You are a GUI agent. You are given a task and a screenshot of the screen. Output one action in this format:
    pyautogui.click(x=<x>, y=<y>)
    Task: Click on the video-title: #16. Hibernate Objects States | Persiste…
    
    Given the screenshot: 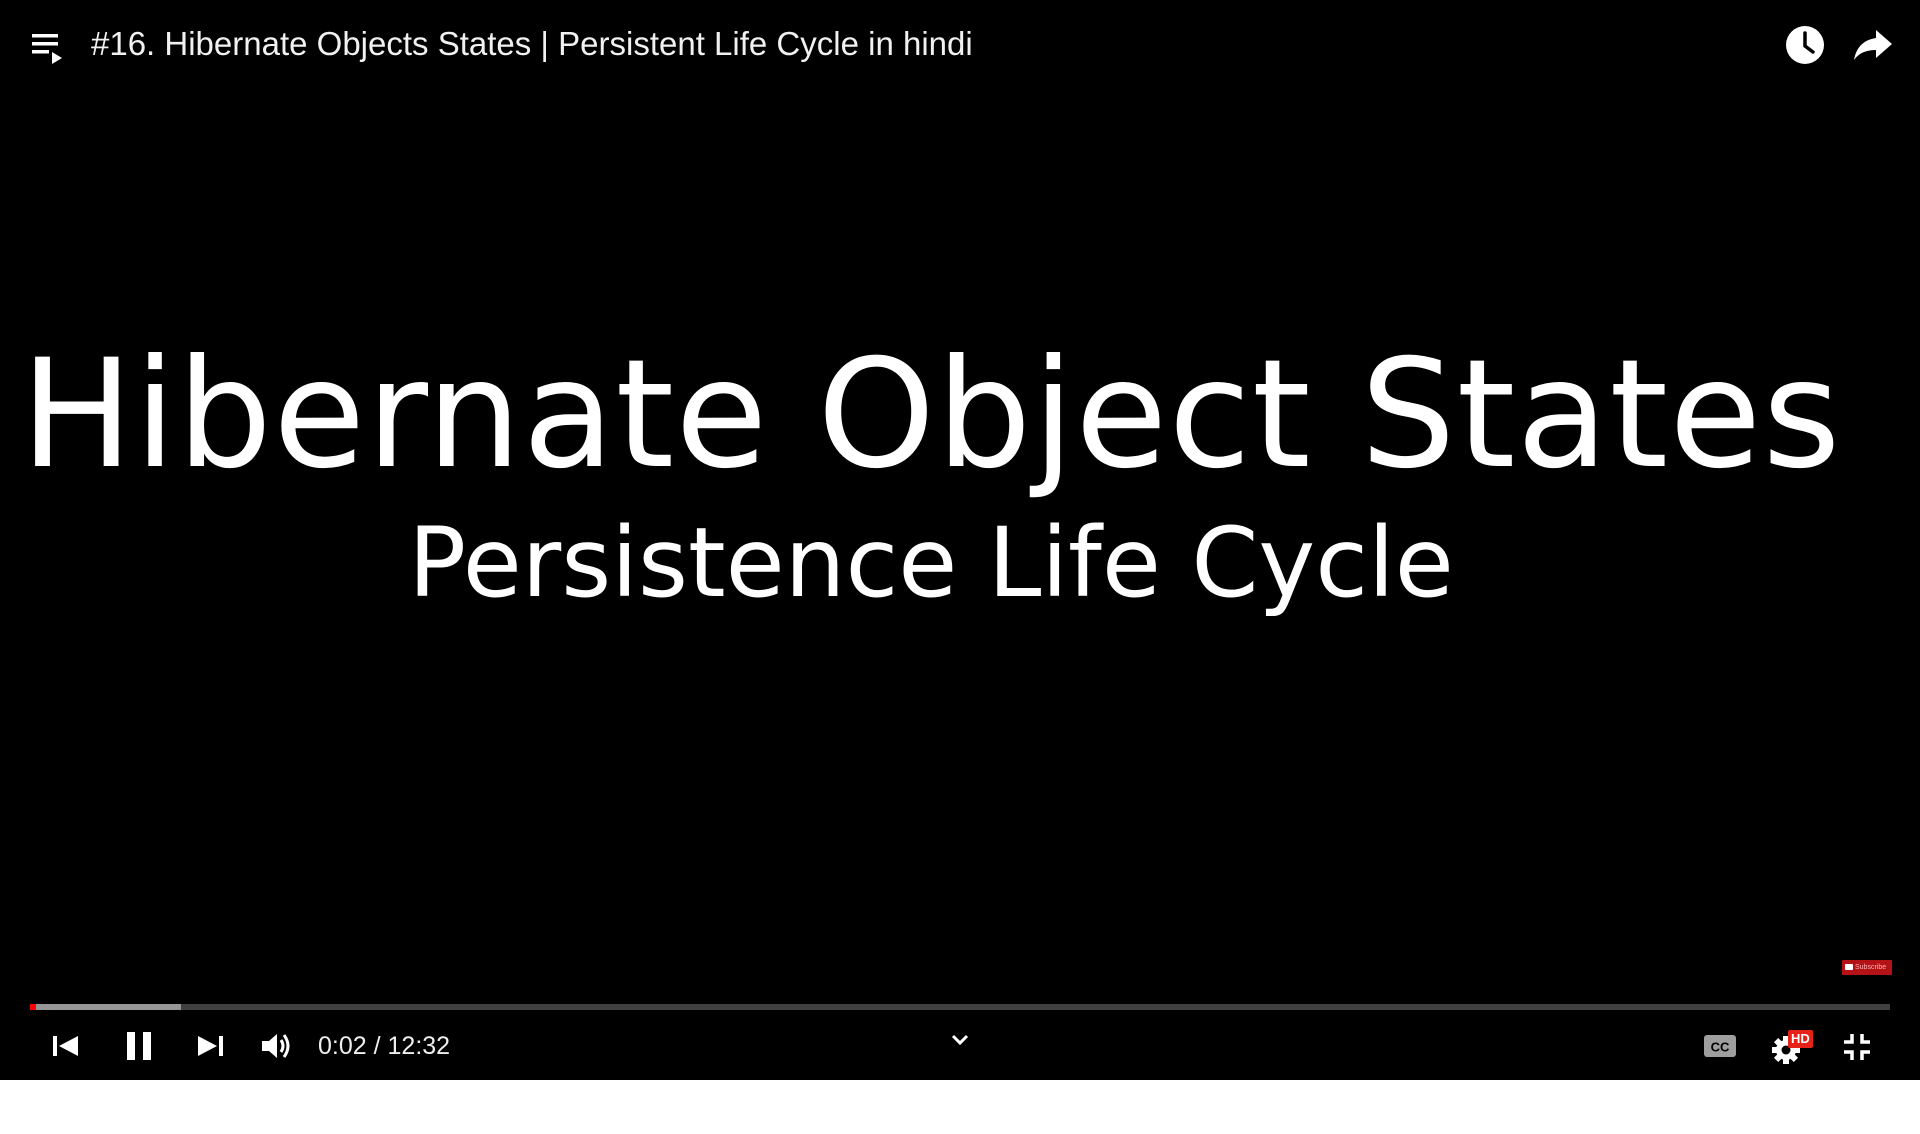 What is the action you would take?
    pyautogui.click(x=532, y=44)
    